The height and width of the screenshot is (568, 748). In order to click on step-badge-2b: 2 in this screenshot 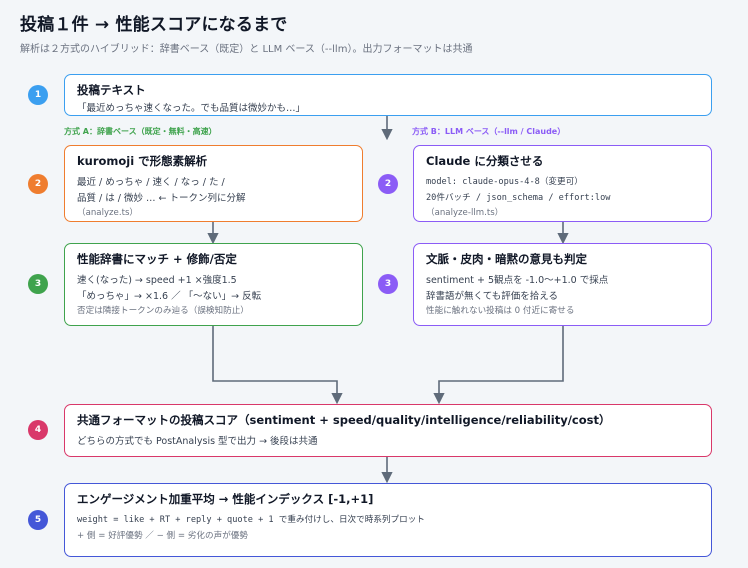, I will do `click(388, 184)`.